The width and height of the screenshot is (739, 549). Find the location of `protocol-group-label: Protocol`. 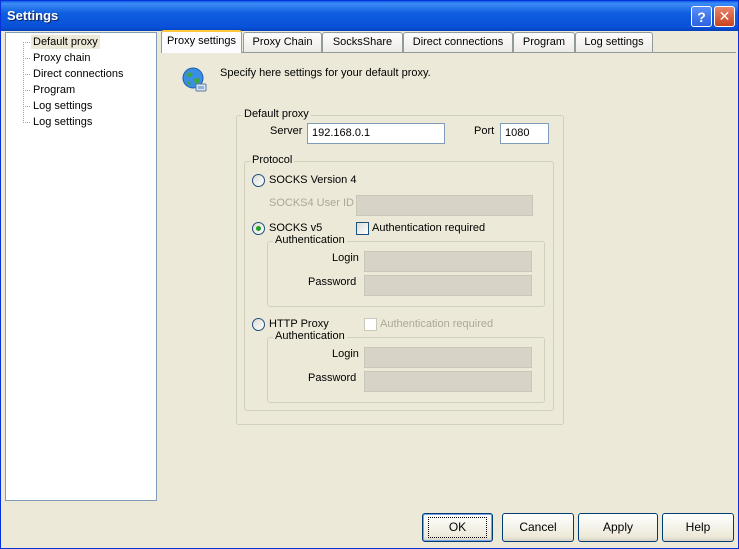

protocol-group-label: Protocol is located at coordinates (272, 160).